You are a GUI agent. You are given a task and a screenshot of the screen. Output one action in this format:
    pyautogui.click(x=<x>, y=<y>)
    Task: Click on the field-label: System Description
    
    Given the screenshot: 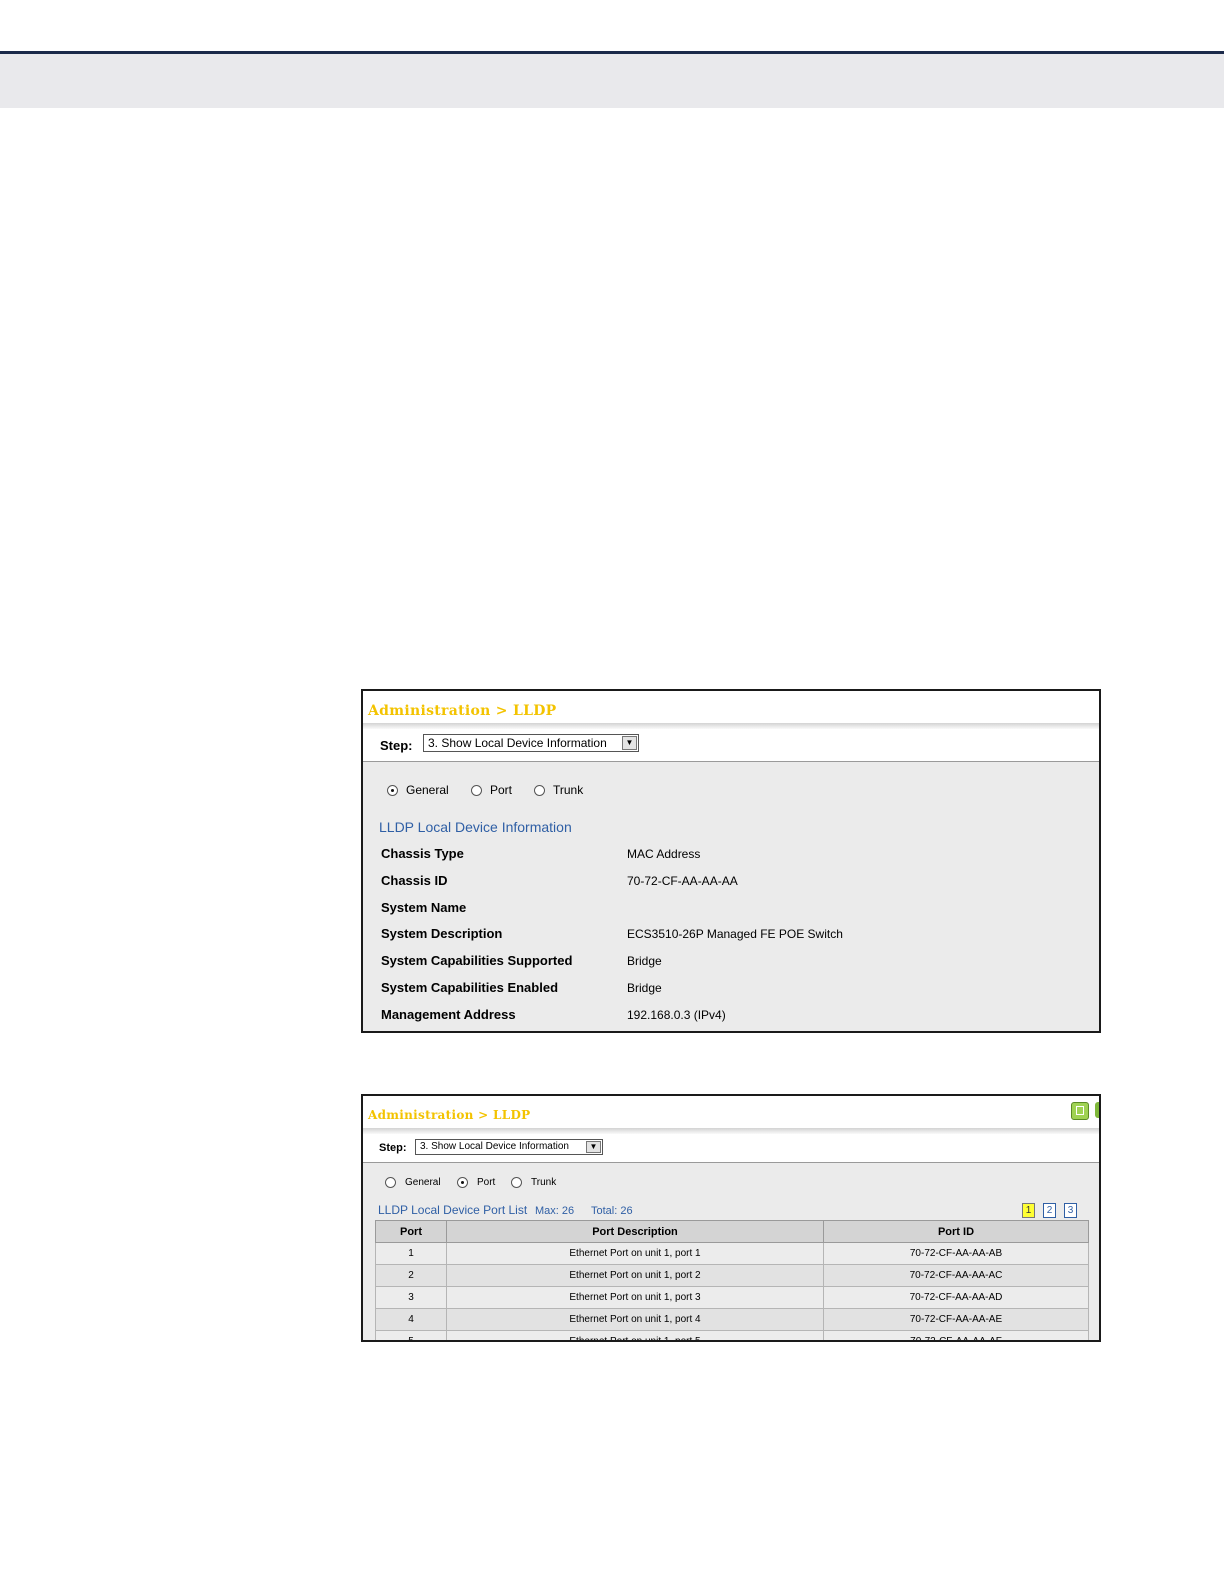 What is the action you would take?
    pyautogui.click(x=442, y=933)
    